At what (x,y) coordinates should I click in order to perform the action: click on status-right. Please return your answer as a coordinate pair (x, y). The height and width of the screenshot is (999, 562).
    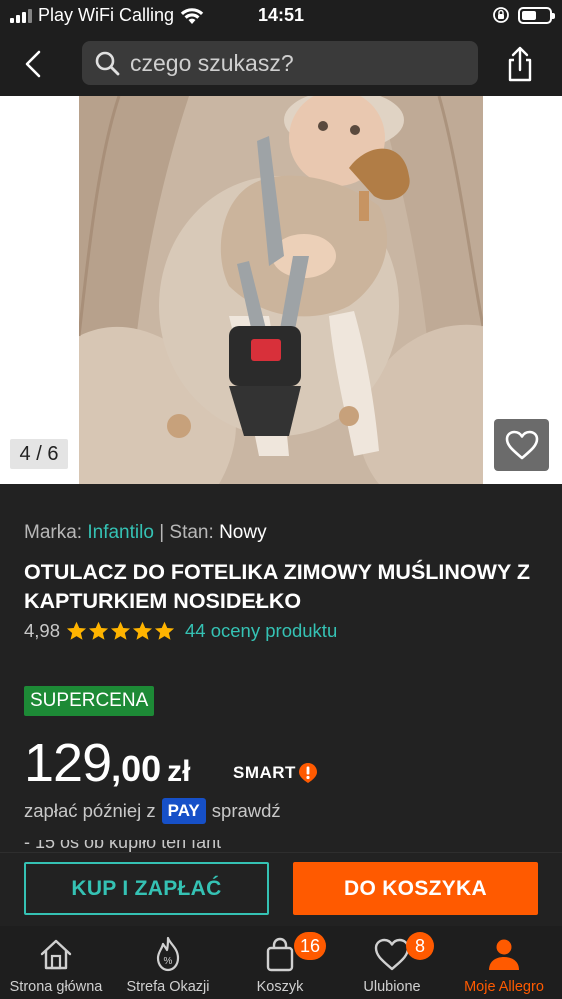
    Looking at the image, I should click on (523, 15).